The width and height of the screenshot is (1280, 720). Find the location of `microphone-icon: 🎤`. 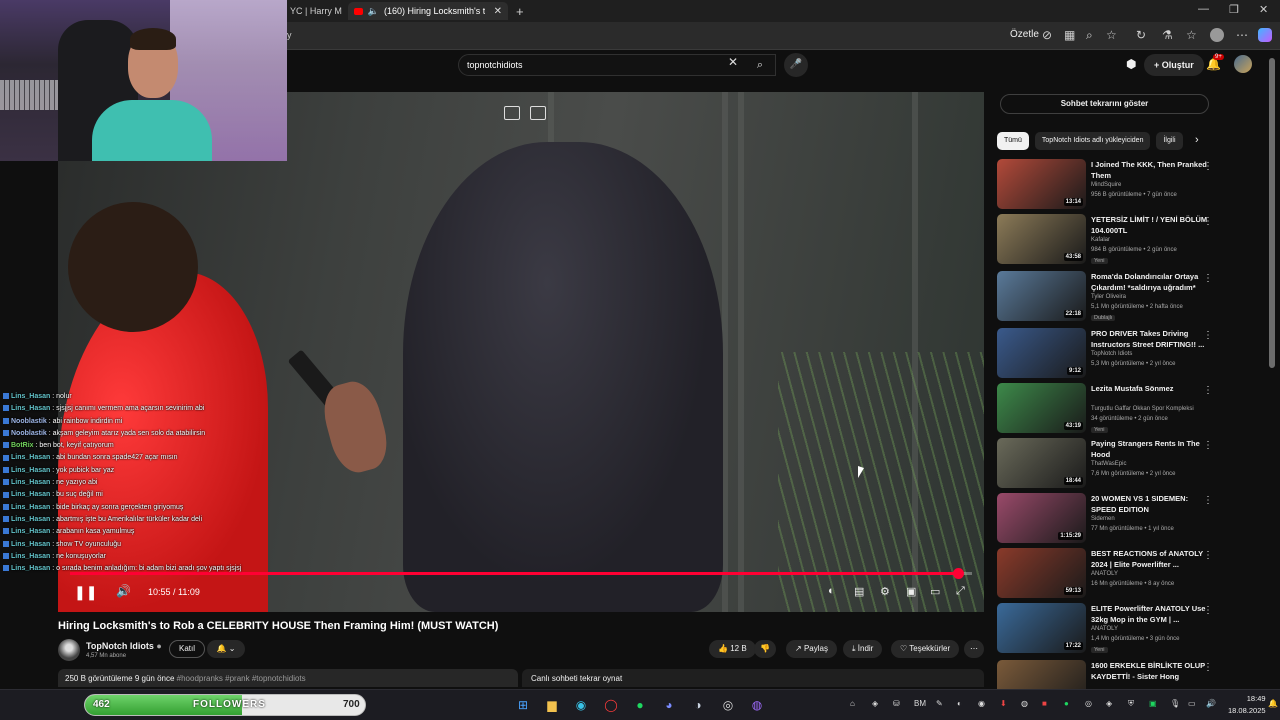

microphone-icon: 🎤 is located at coordinates (796, 65).